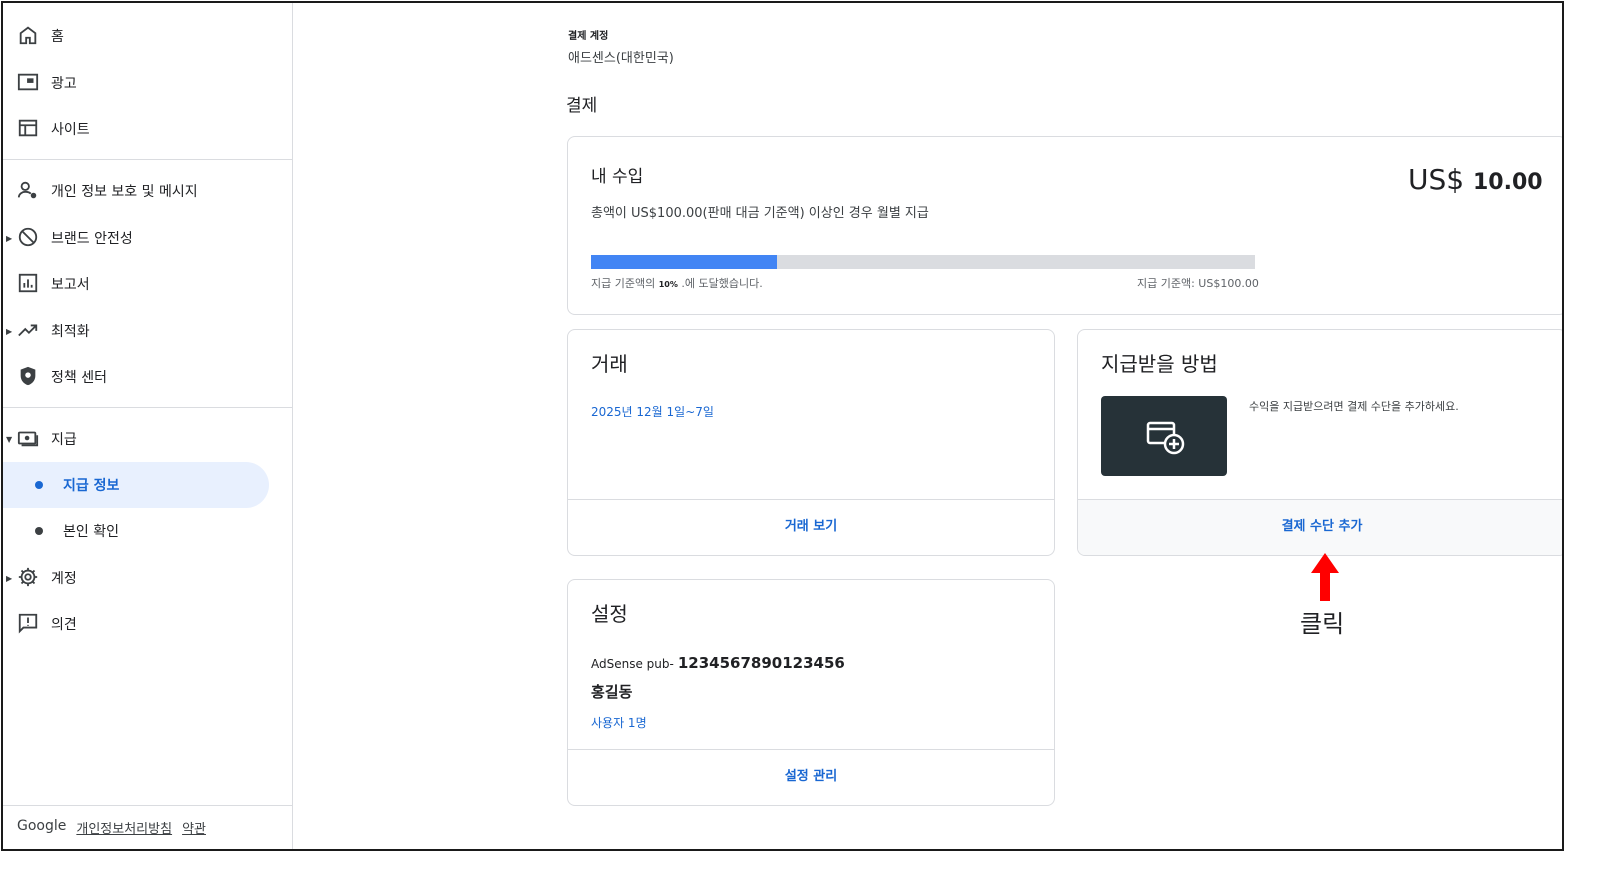  Describe the element at coordinates (28, 376) in the screenshot. I see `shield-icon` at that location.